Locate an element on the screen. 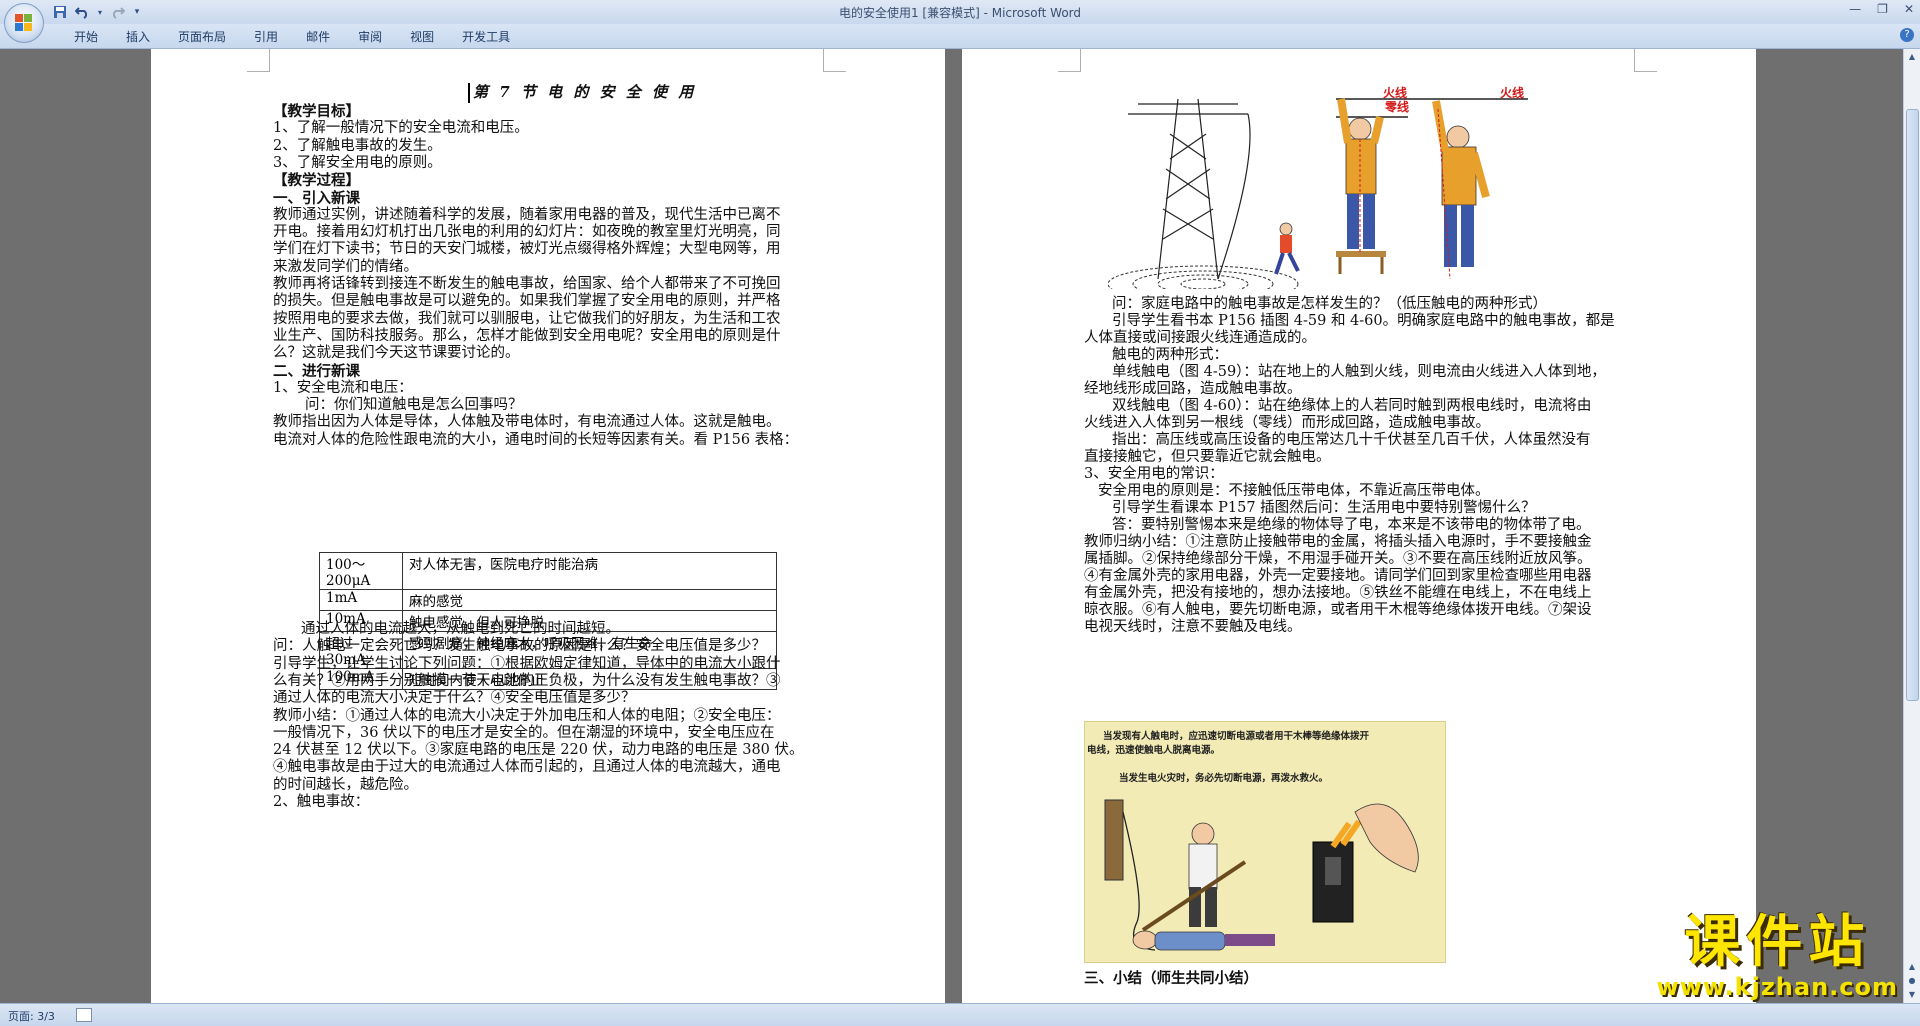 This screenshot has width=1920, height=1026. watermark-logo: 课件站 www.kjzhan.com is located at coordinates (1777, 956).